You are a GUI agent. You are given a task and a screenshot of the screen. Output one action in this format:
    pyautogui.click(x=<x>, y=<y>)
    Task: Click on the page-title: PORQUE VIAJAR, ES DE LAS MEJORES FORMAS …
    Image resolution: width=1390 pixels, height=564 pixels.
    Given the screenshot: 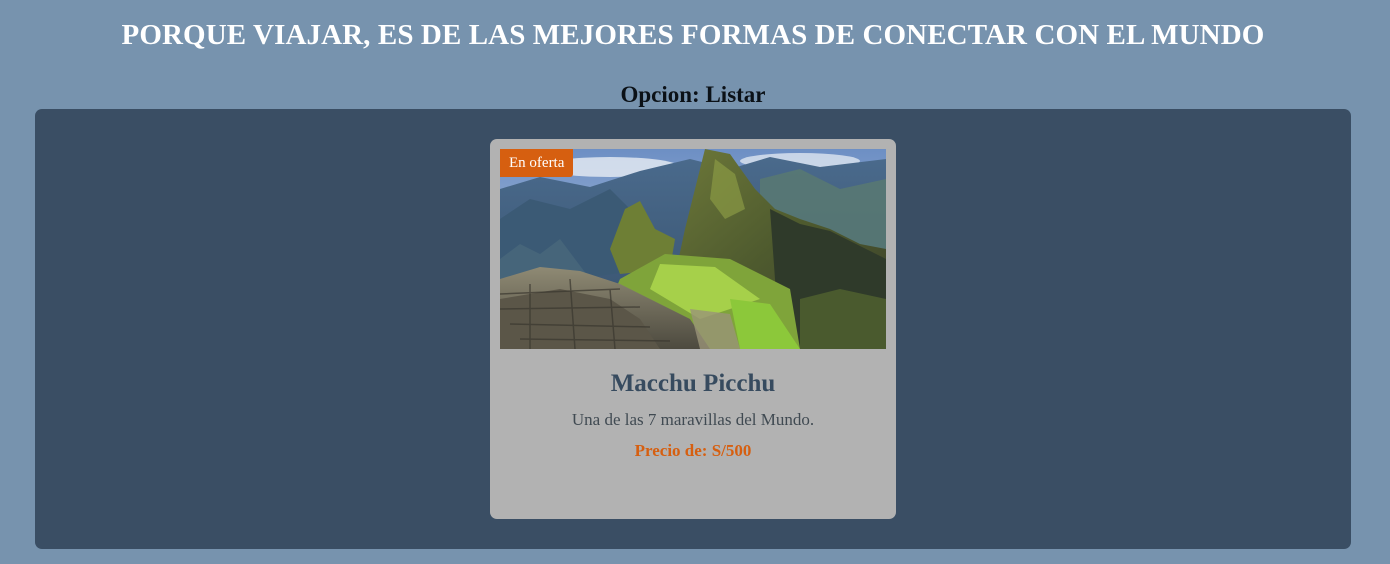 What is the action you would take?
    pyautogui.click(x=693, y=35)
    